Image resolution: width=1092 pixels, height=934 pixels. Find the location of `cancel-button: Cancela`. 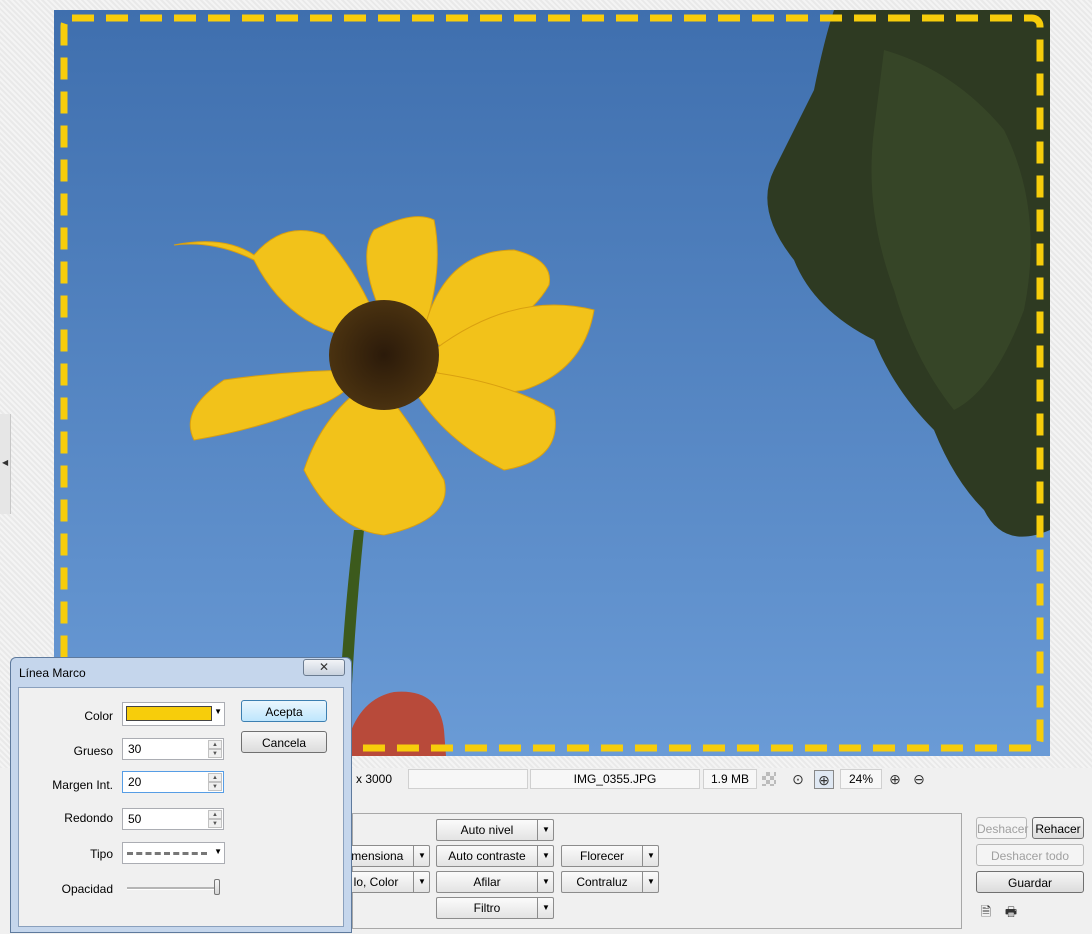

cancel-button: Cancela is located at coordinates (284, 742).